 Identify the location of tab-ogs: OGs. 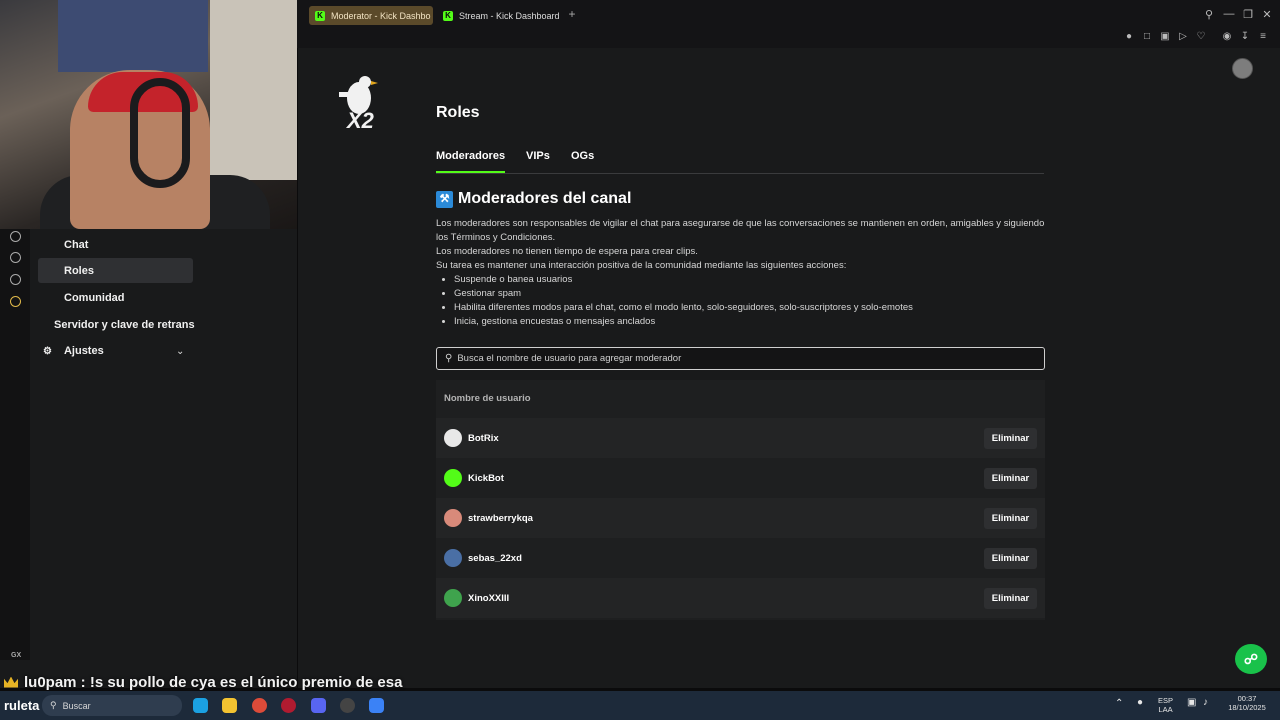
(582, 156).